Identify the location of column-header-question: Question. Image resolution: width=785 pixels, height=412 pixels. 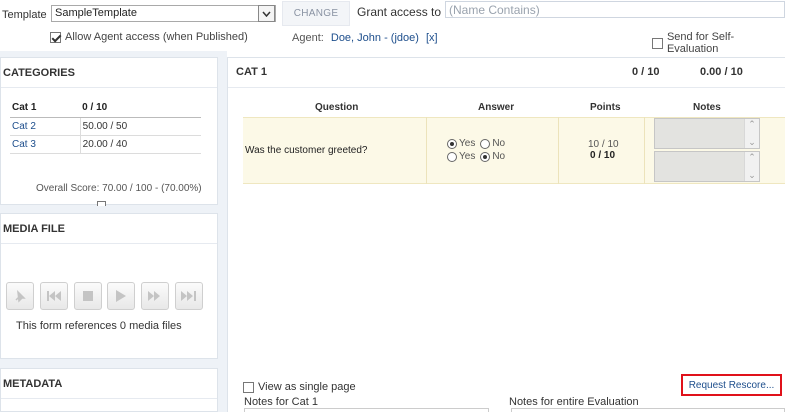
(337, 107).